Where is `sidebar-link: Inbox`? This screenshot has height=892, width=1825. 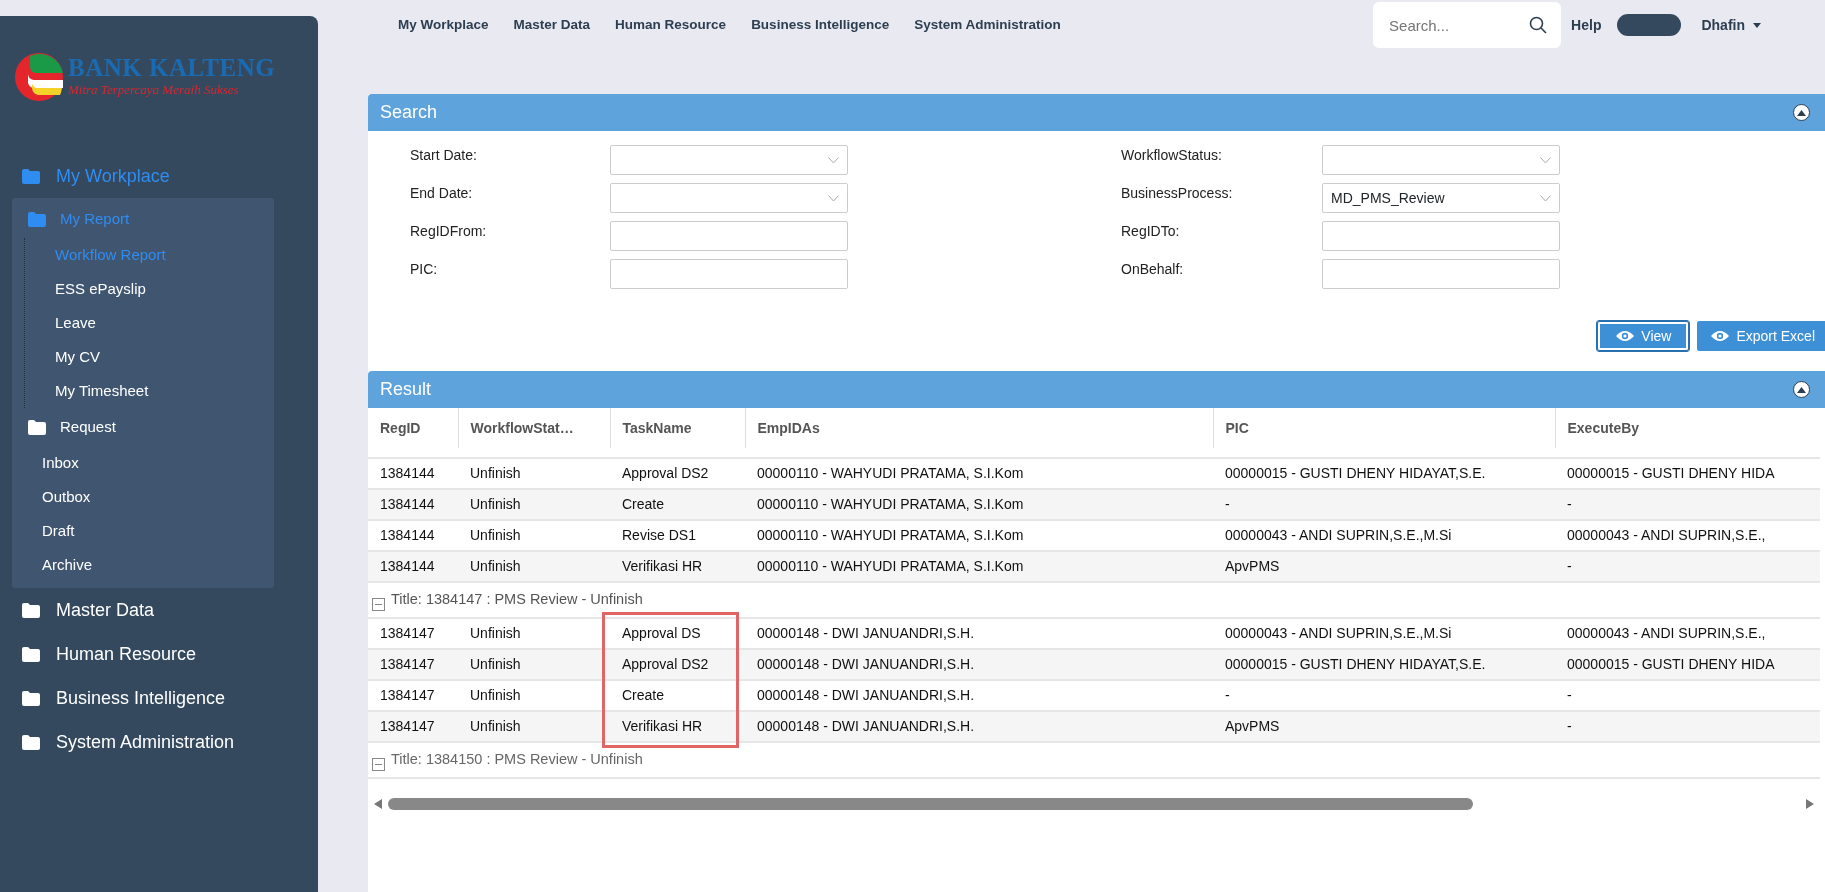 sidebar-link: Inbox is located at coordinates (143, 463).